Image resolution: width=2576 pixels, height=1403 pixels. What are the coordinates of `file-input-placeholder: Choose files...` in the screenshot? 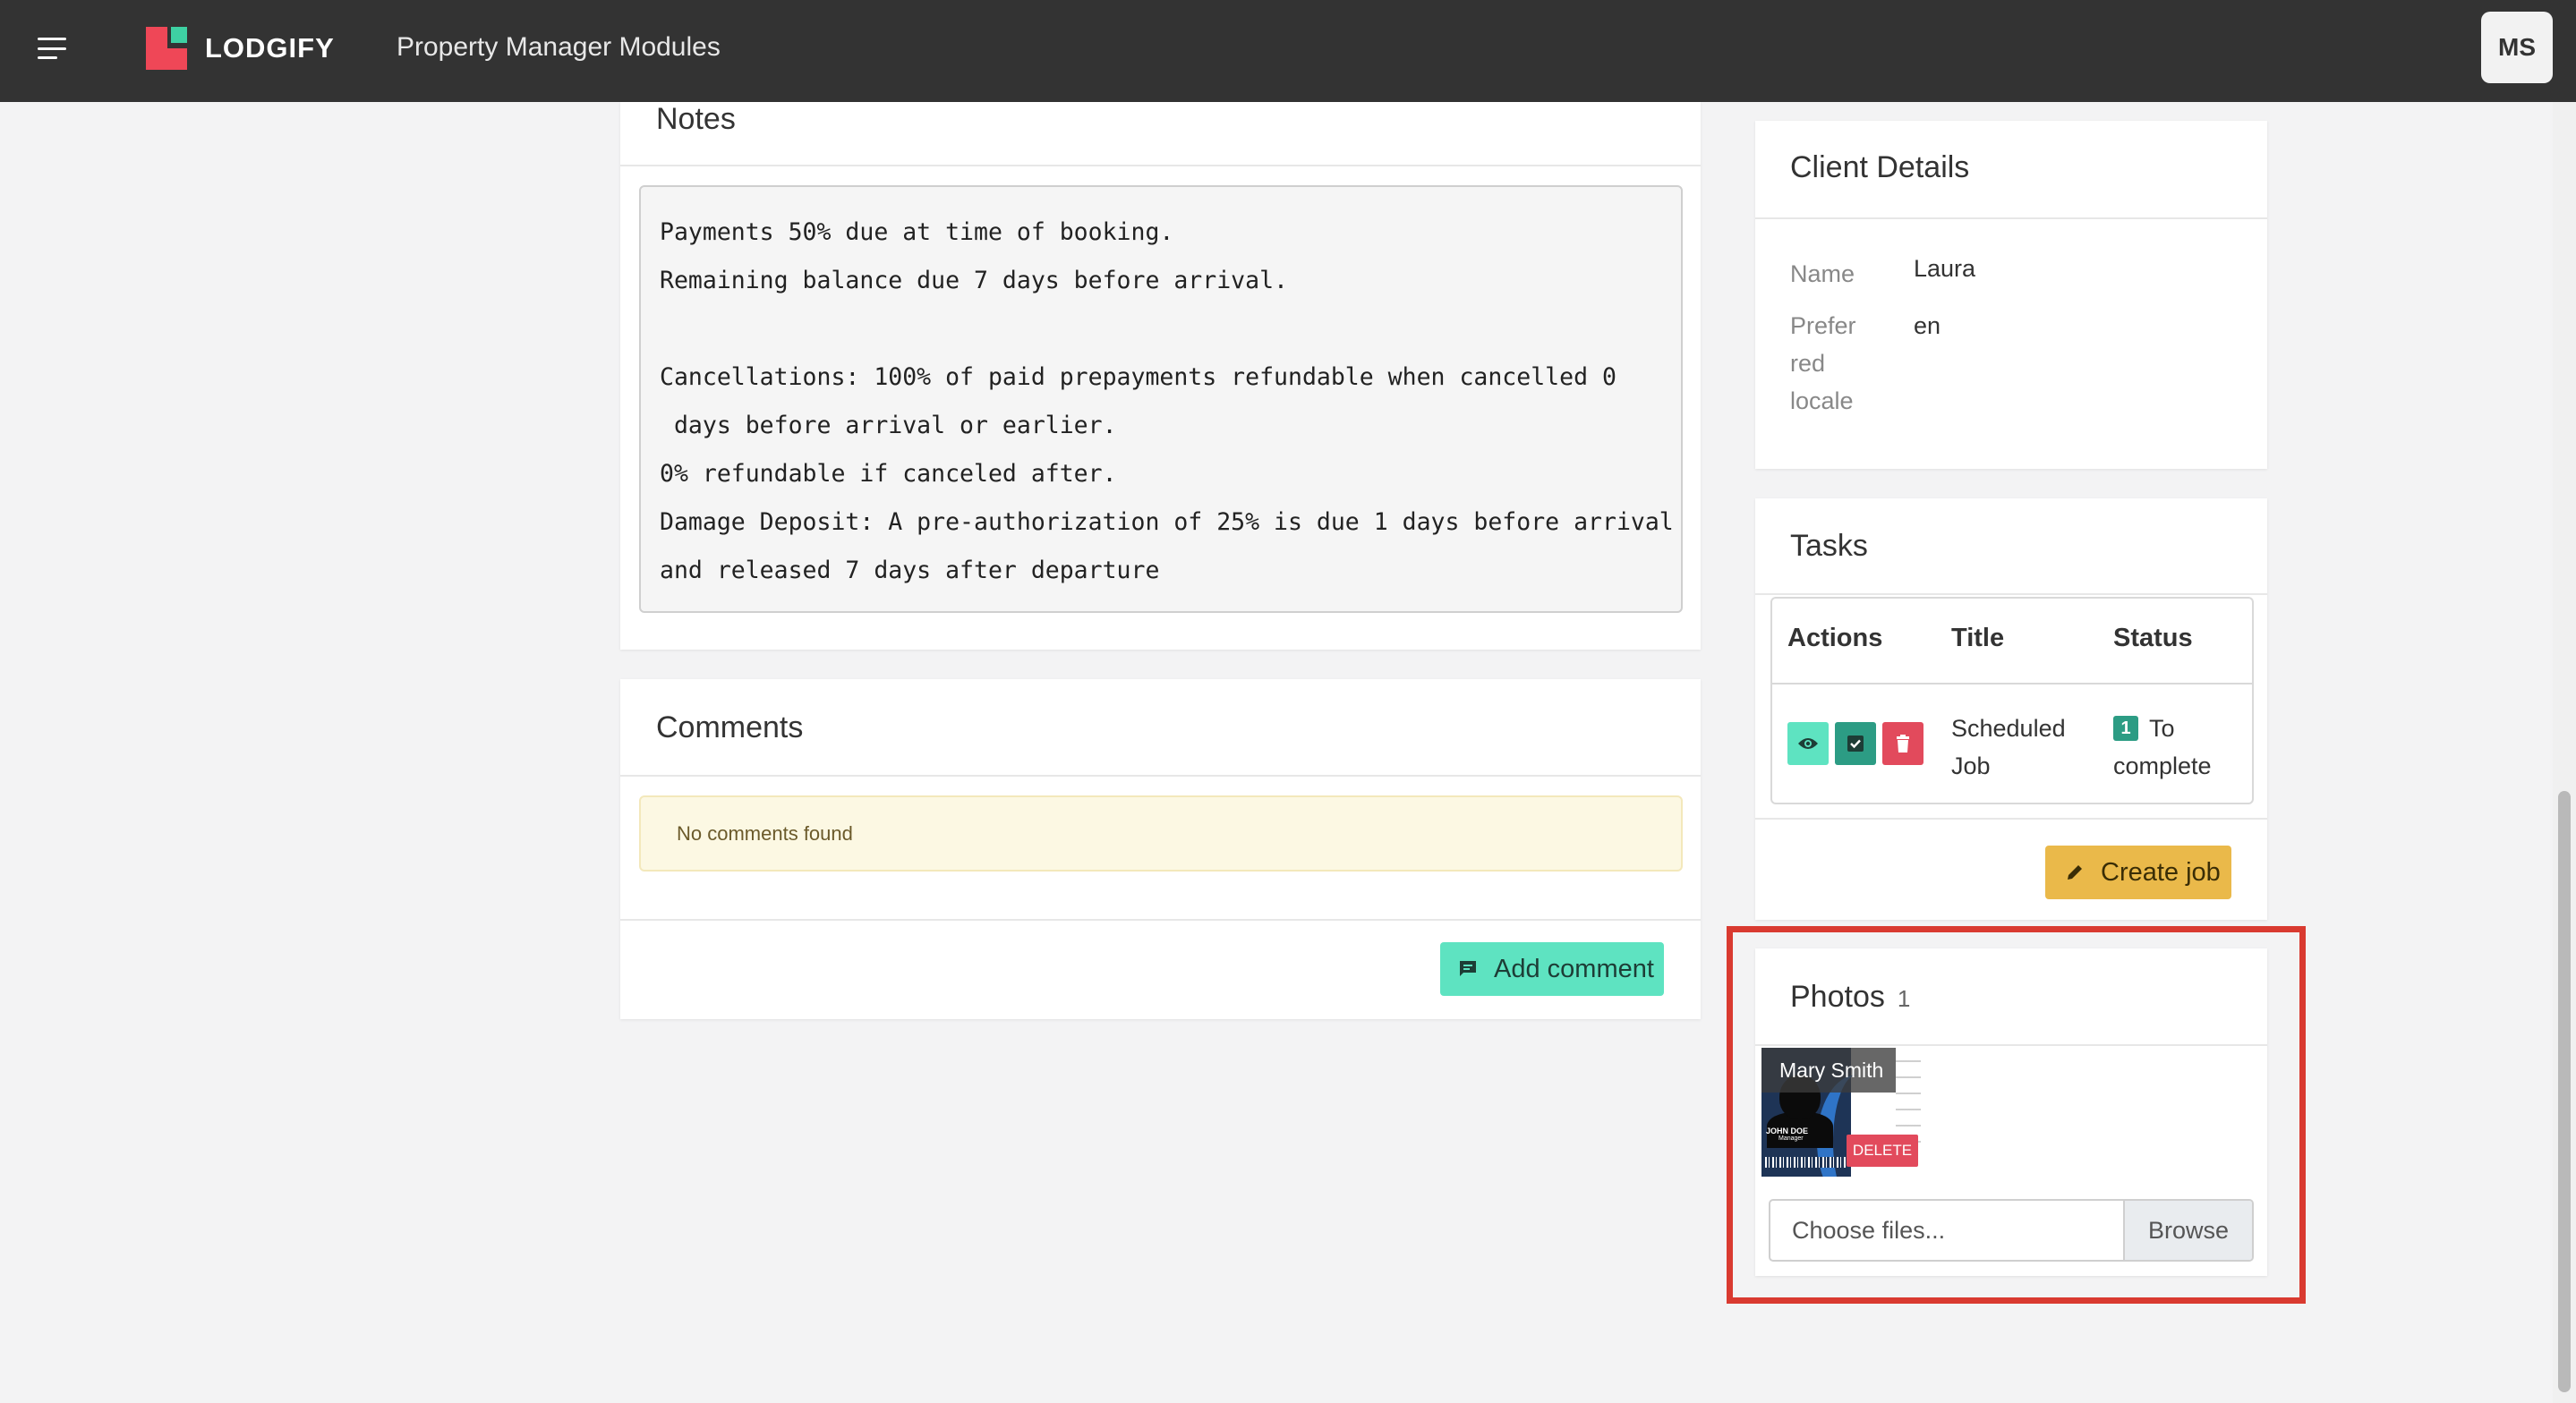 It's located at (1946, 1230).